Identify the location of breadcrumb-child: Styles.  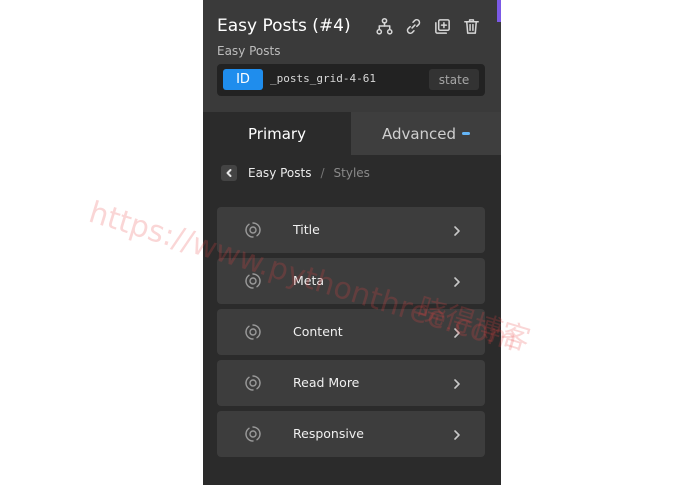
(351, 173).